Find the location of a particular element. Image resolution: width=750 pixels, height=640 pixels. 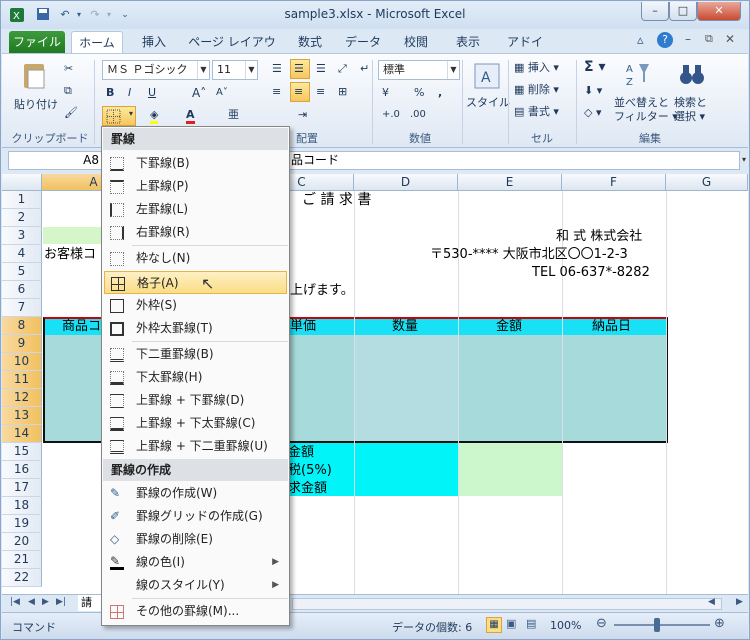

workbook-minimize-icon: – is located at coordinates (688, 39).